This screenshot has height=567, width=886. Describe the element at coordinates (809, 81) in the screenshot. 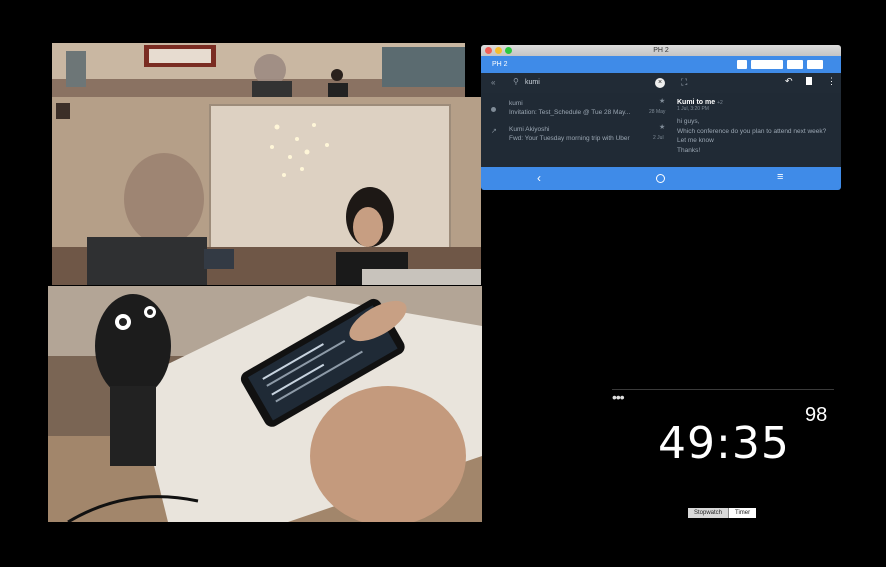

I see `delete-icon` at that location.